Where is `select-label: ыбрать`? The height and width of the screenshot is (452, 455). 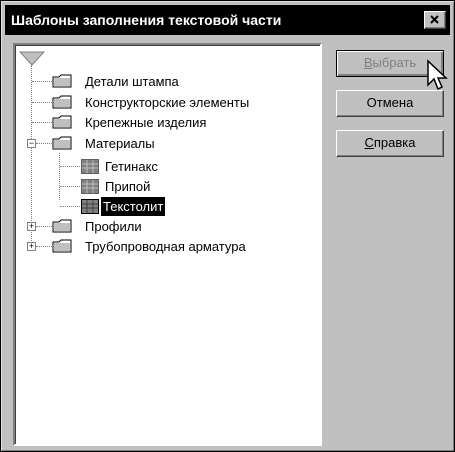
select-label: ыбрать is located at coordinates (394, 62).